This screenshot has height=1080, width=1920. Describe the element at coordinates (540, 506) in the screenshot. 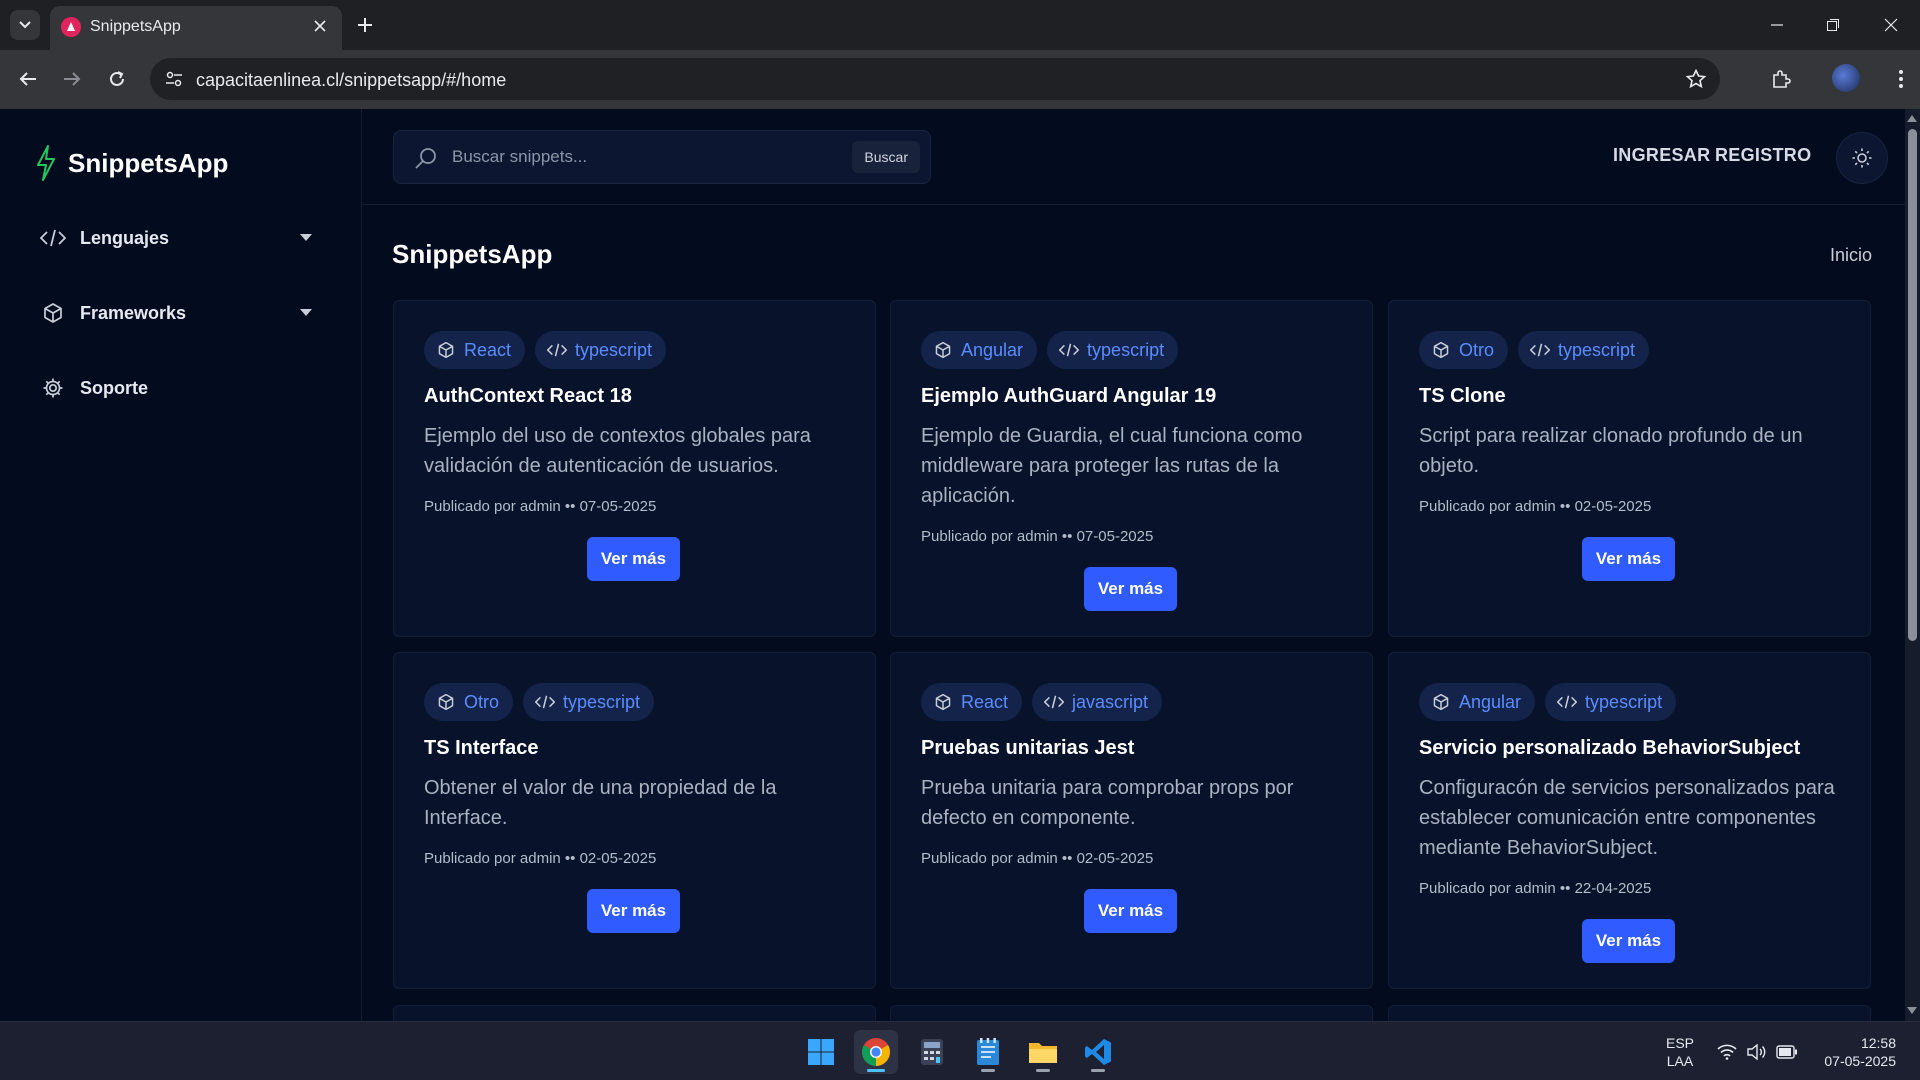

I see `card-meta: Publicado por admin •• 07-05-2025` at that location.